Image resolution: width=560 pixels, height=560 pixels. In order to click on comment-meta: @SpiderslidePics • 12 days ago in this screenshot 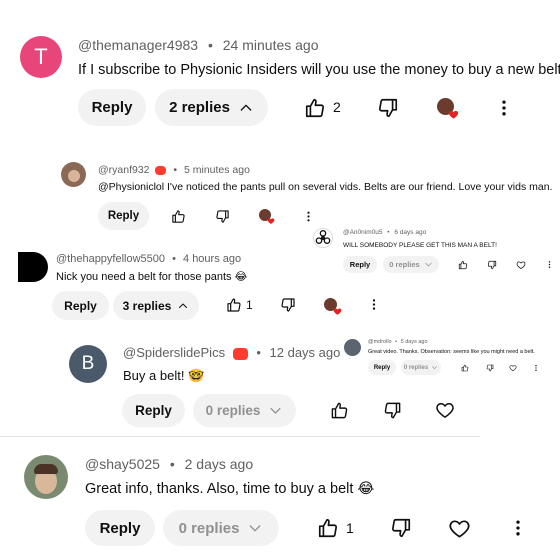, I will do `click(231, 352)`.